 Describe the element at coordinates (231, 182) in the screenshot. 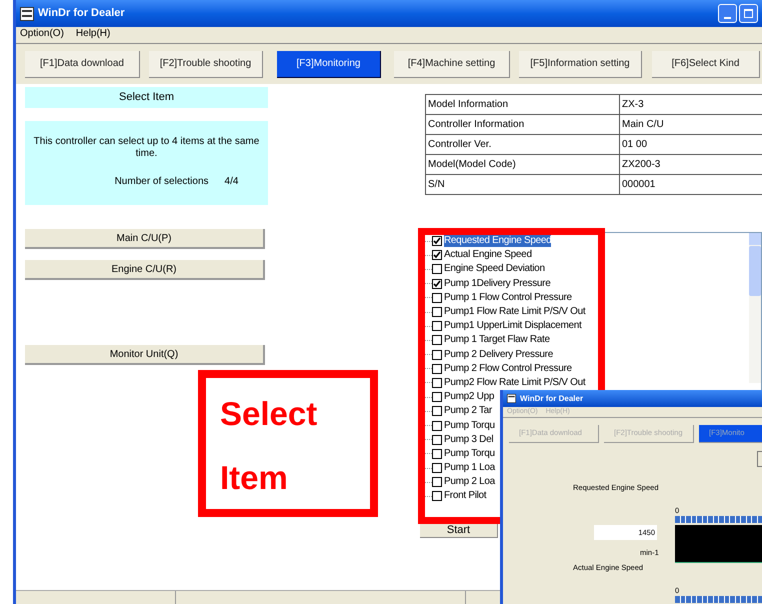

I see `count-value: 4/4` at that location.